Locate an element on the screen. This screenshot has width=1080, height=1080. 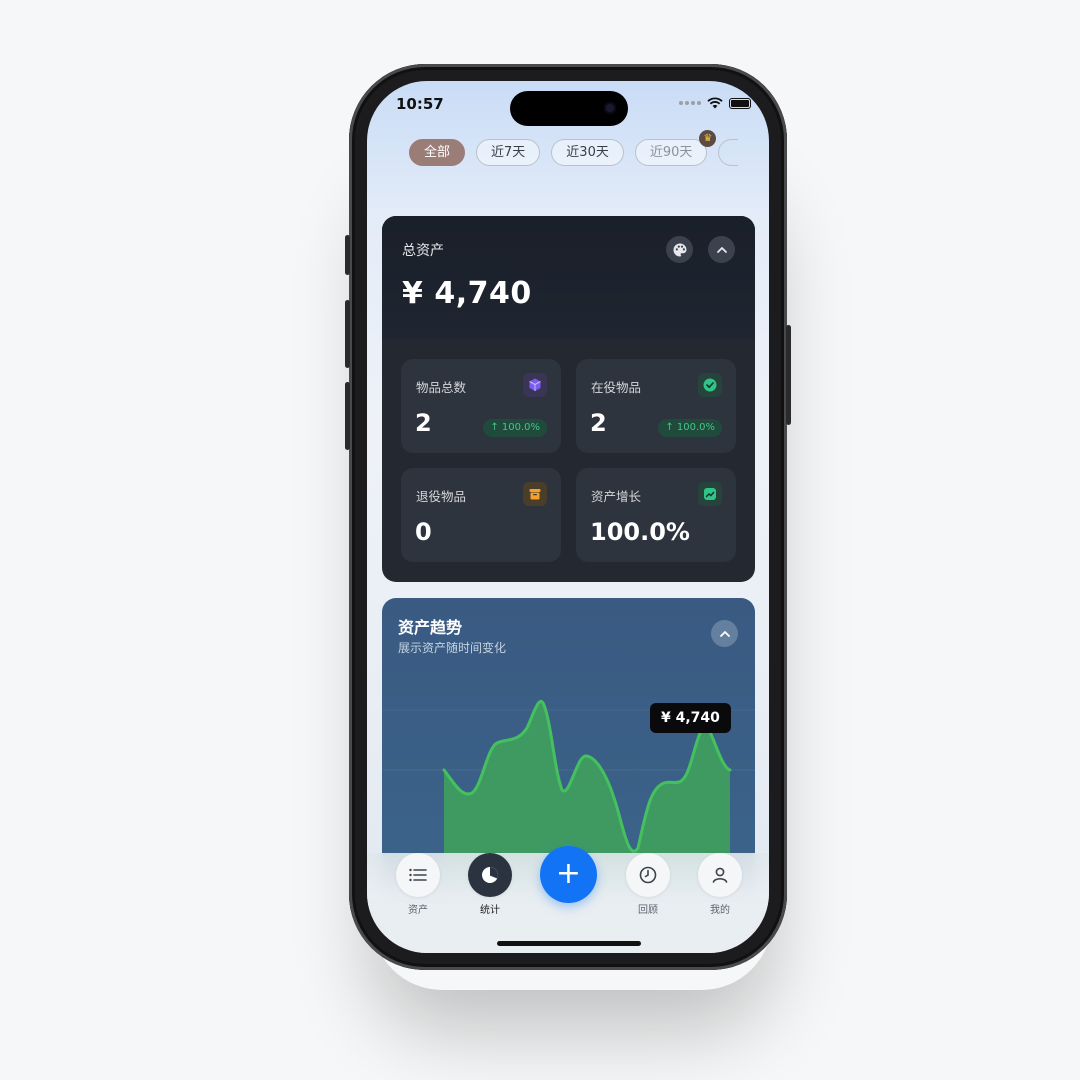
wifi-icon is located at coordinates (715, 103).